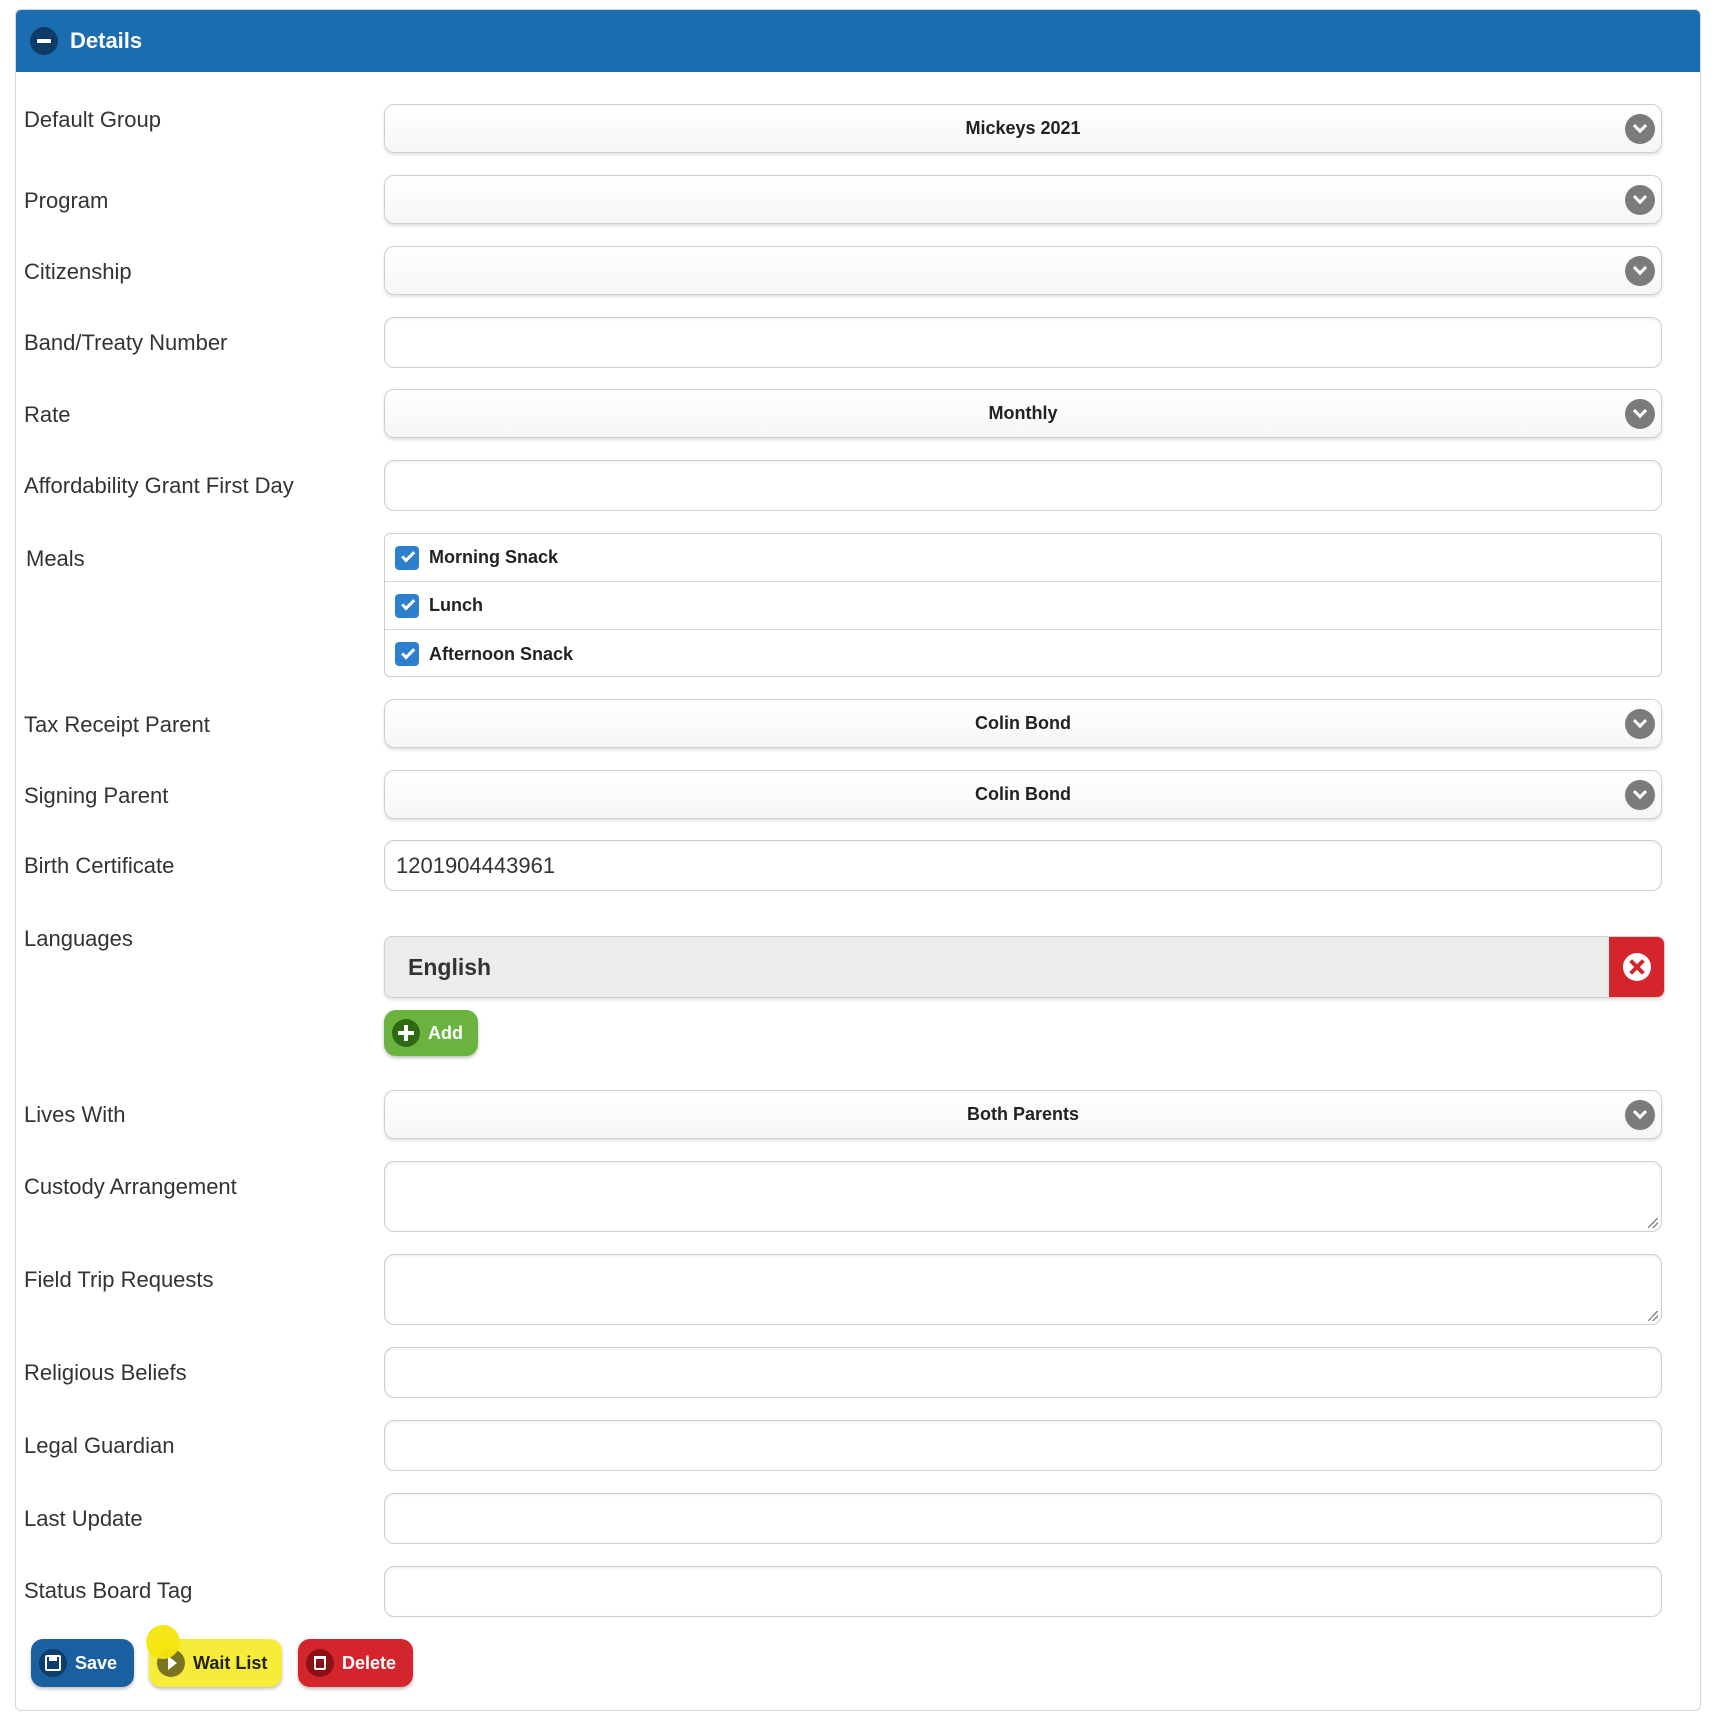 This screenshot has width=1721, height=1720. I want to click on default-group-label: Default Group, so click(92, 119).